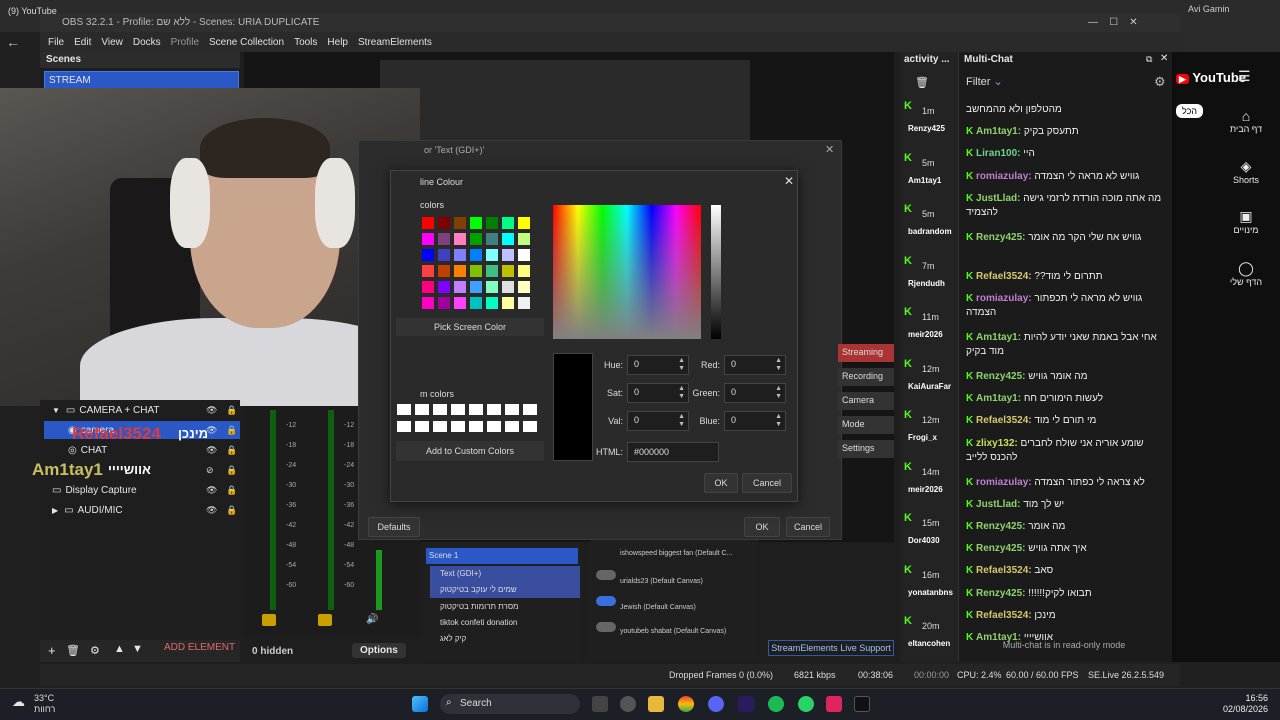 The width and height of the screenshot is (1280, 720). I want to click on source-row-camera-chat: ▼ ▭ CAMERA + CHAT 👁 🔒, so click(142, 410).